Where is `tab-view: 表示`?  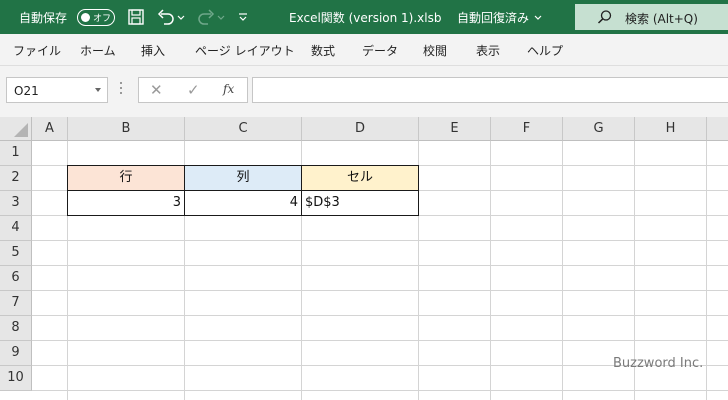
tab-view: 表示 is located at coordinates (488, 50).